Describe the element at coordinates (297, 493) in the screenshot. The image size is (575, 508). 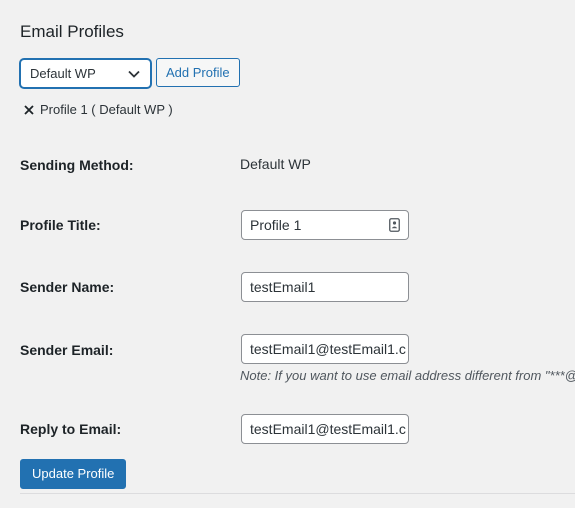
I see `divider` at that location.